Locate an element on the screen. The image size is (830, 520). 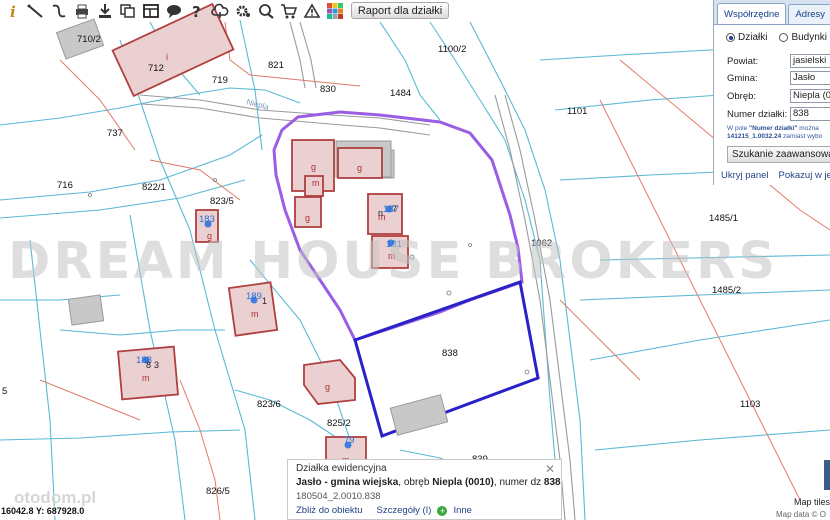
parcel-number: 1100/2 is located at coordinates (452, 49).